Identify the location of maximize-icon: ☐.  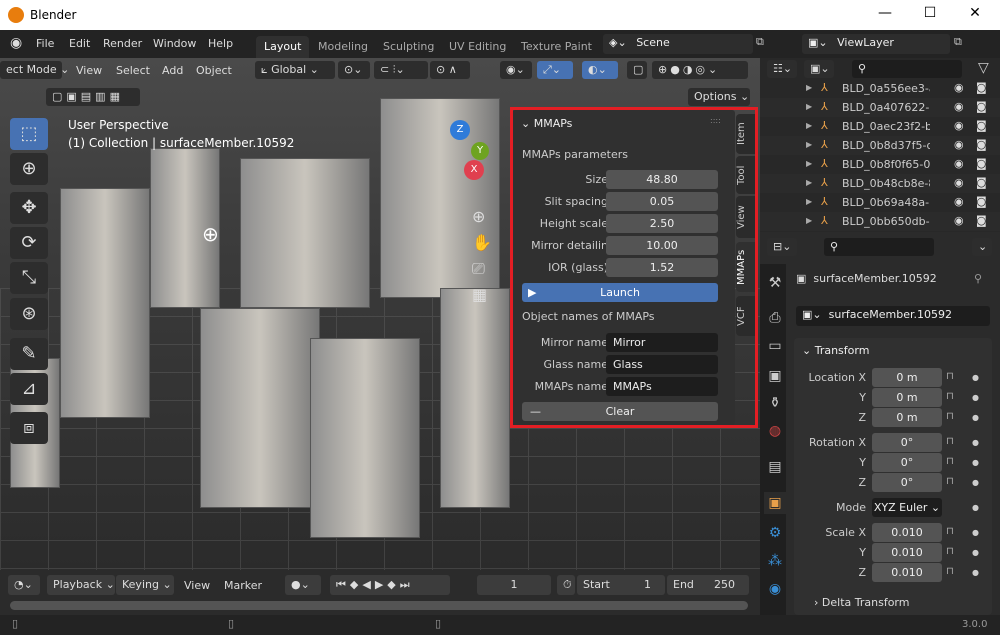
(930, 15).